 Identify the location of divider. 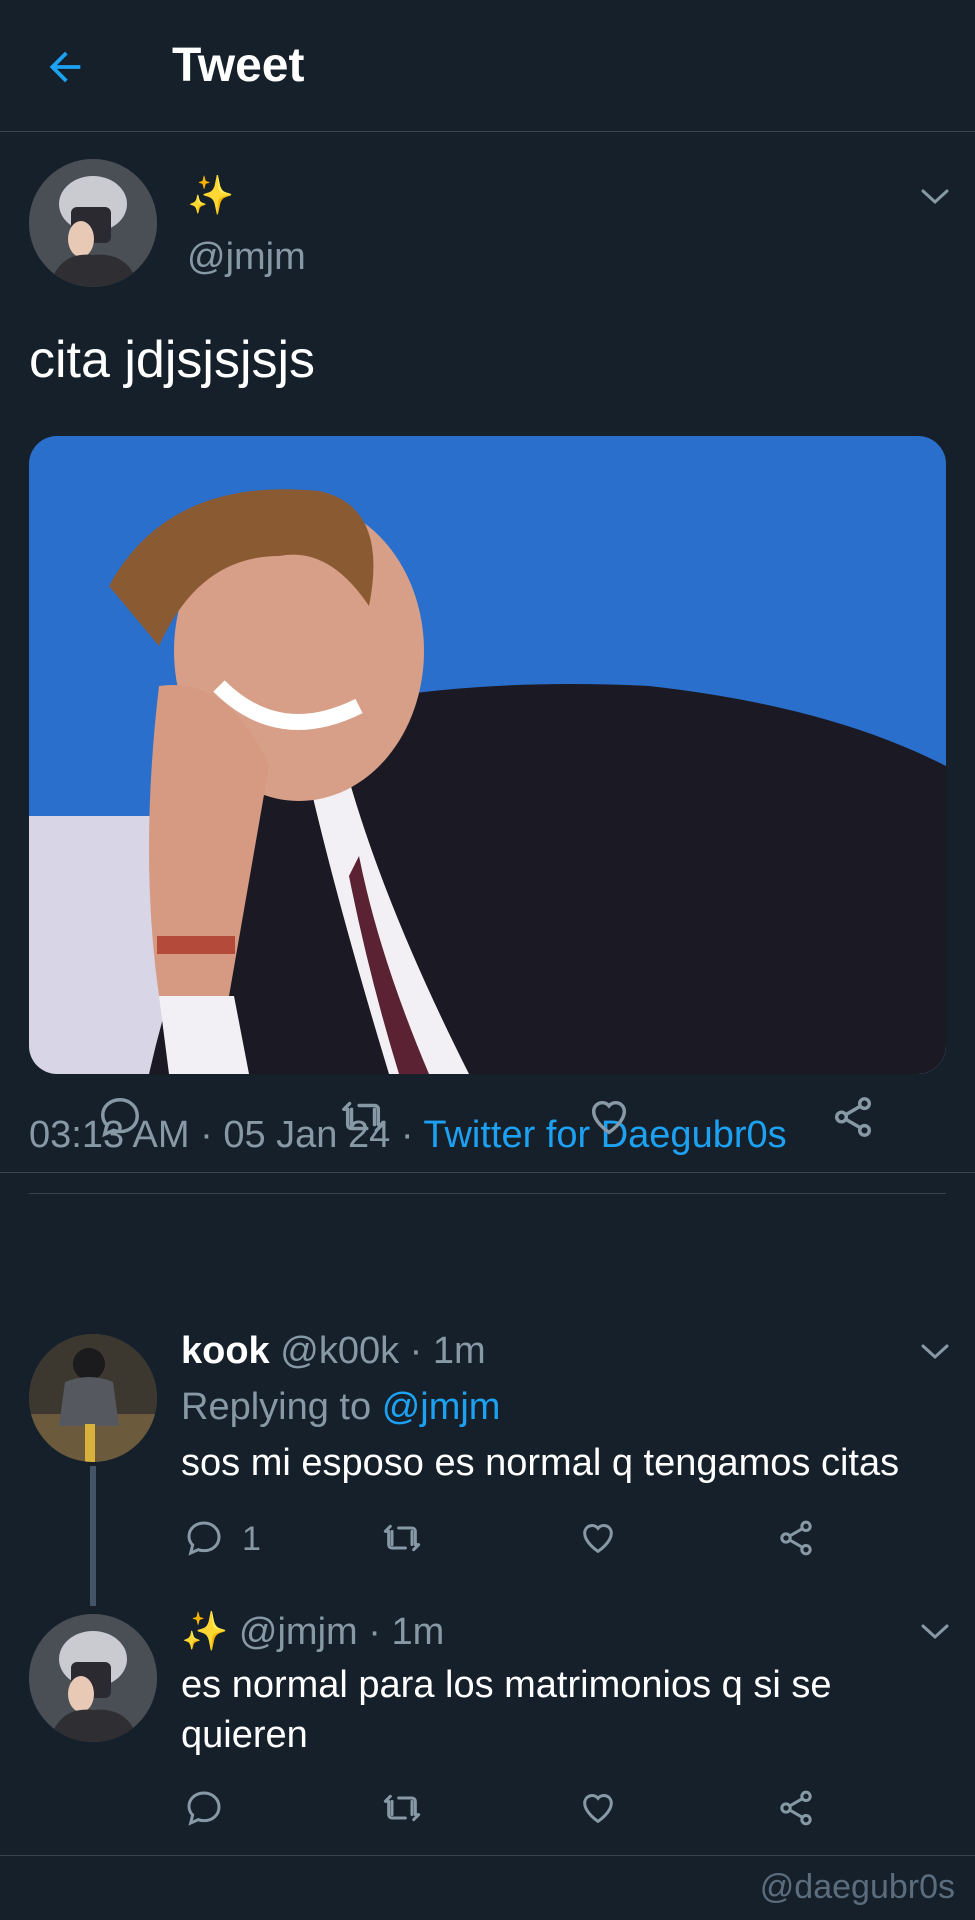
(487, 1855).